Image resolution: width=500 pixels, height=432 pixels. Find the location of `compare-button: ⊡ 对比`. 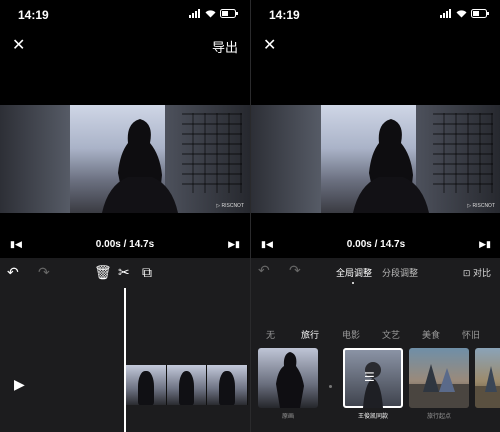

compare-button: ⊡ 对比 is located at coordinates (477, 272).